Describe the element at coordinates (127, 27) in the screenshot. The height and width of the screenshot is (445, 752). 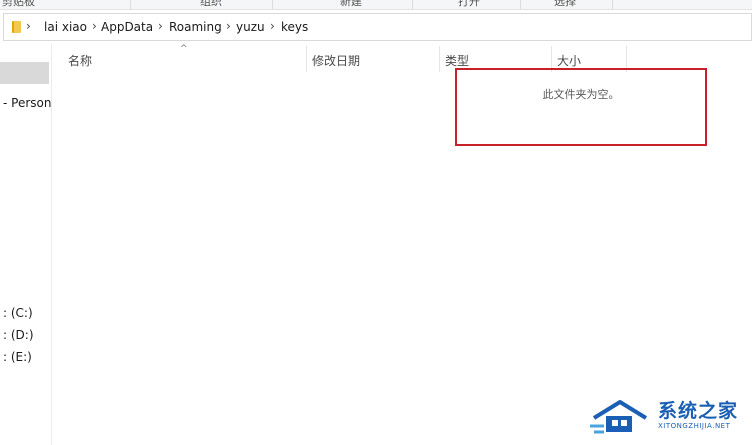
I see `breadcrumb-appdata: AppData` at that location.